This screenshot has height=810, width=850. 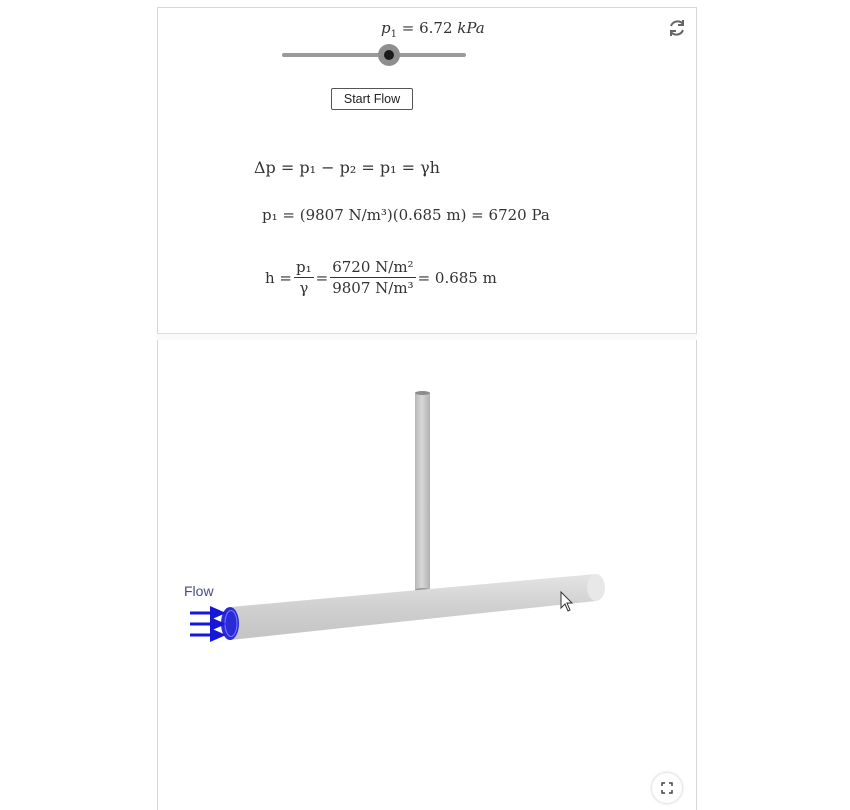 I want to click on piezometer-tube, so click(x=422, y=491).